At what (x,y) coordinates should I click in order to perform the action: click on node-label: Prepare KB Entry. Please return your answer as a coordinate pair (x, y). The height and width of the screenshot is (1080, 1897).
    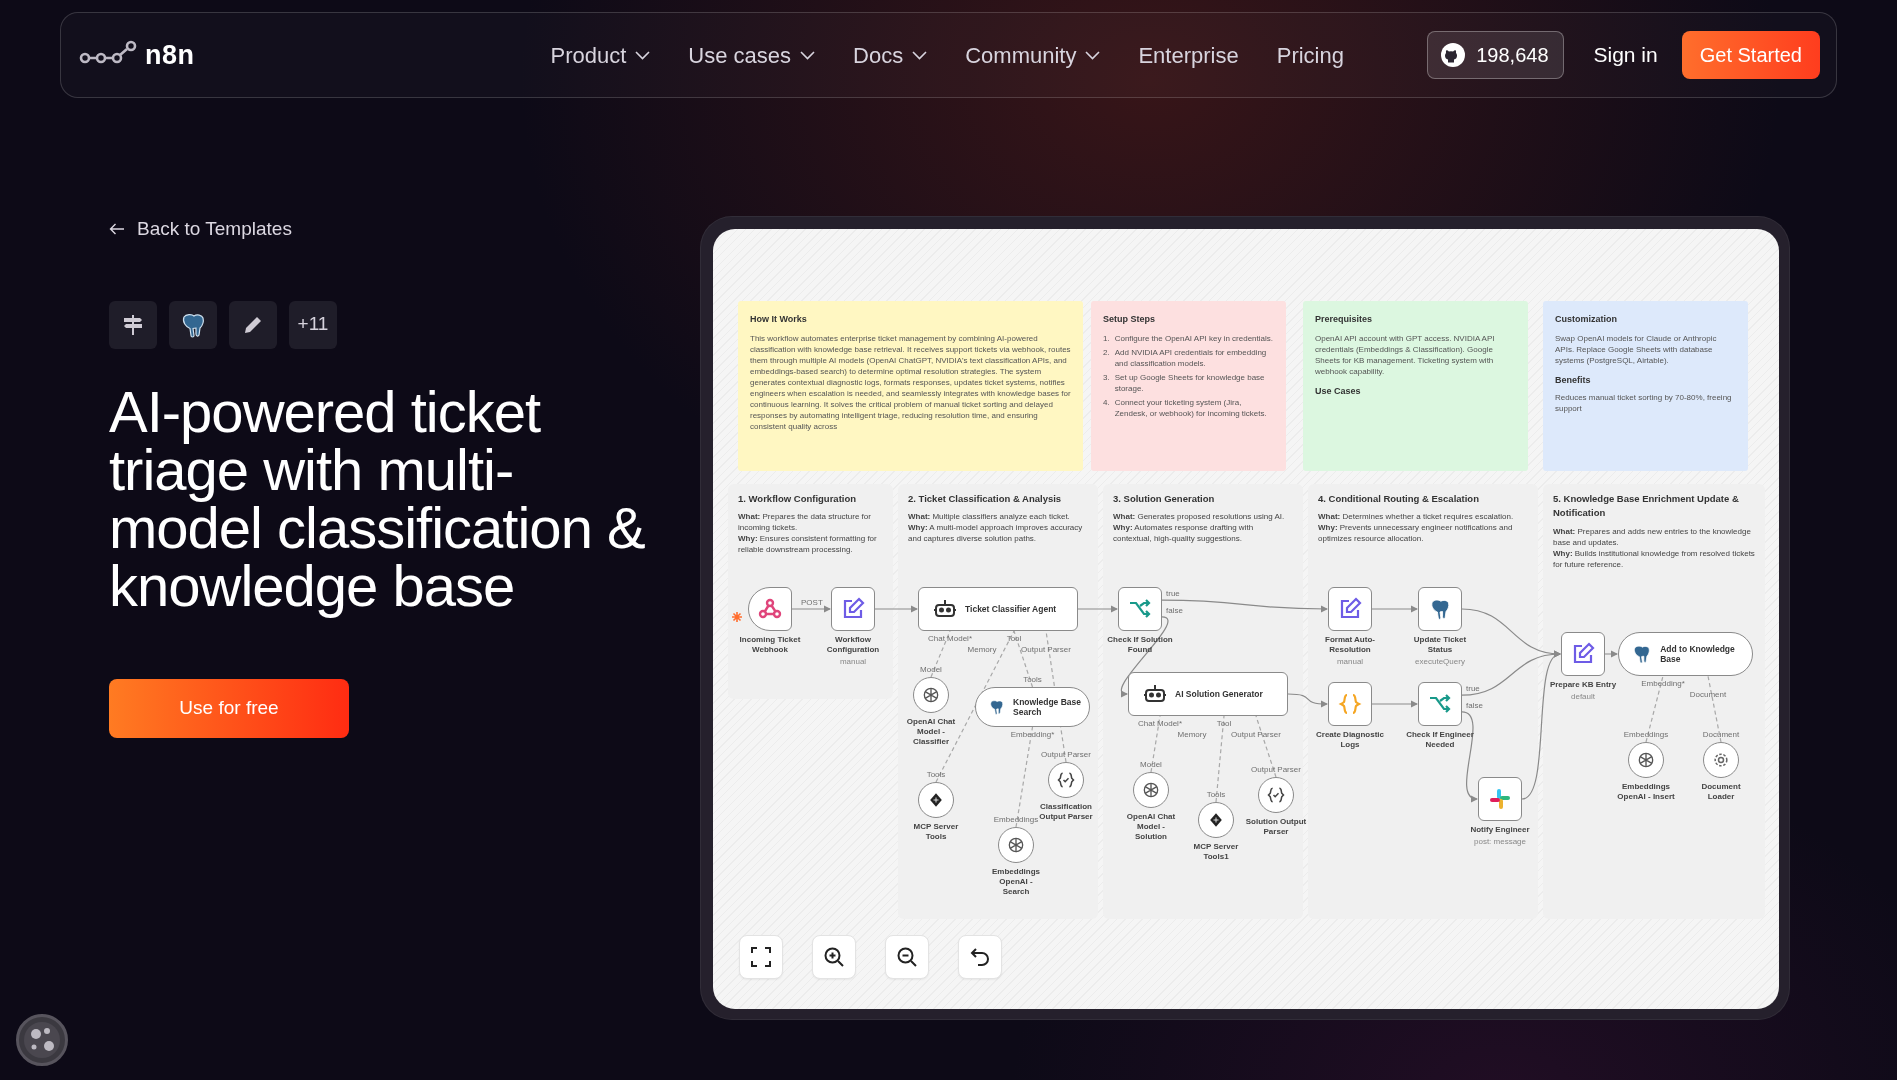
    Looking at the image, I should click on (1583, 685).